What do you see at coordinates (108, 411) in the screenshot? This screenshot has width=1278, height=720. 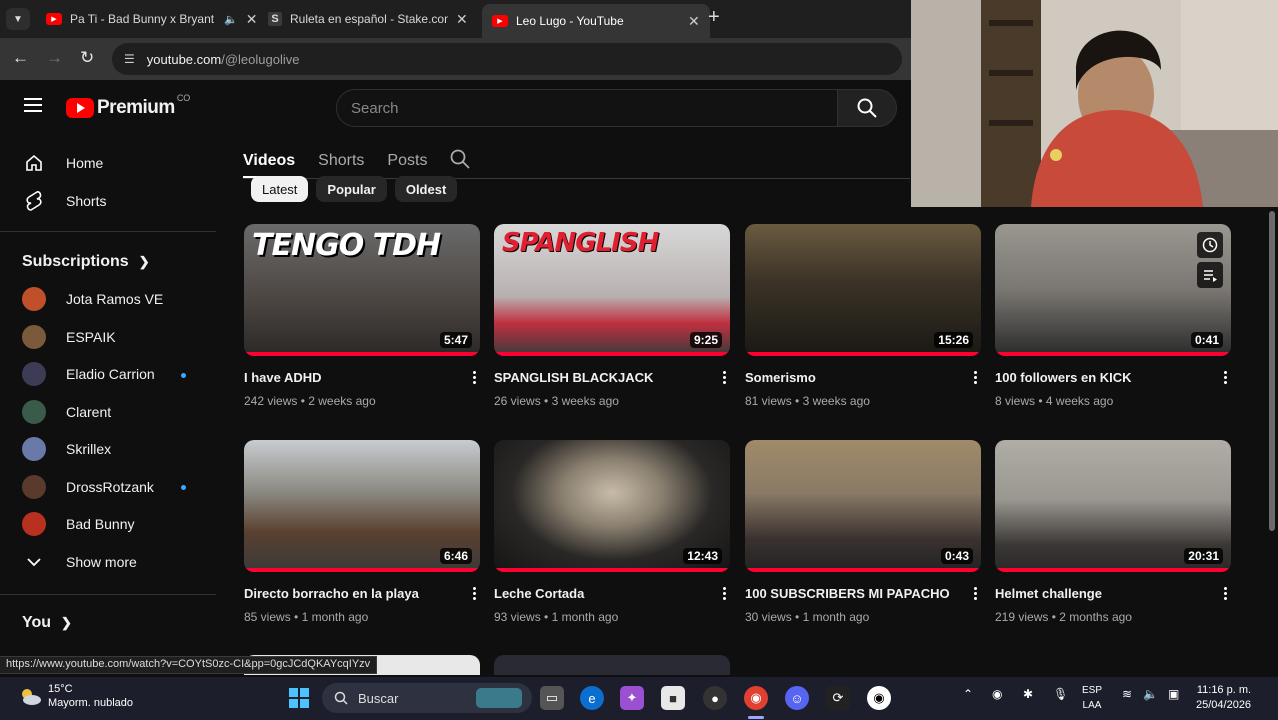 I see `sidebar-subscription: Clarent` at bounding box center [108, 411].